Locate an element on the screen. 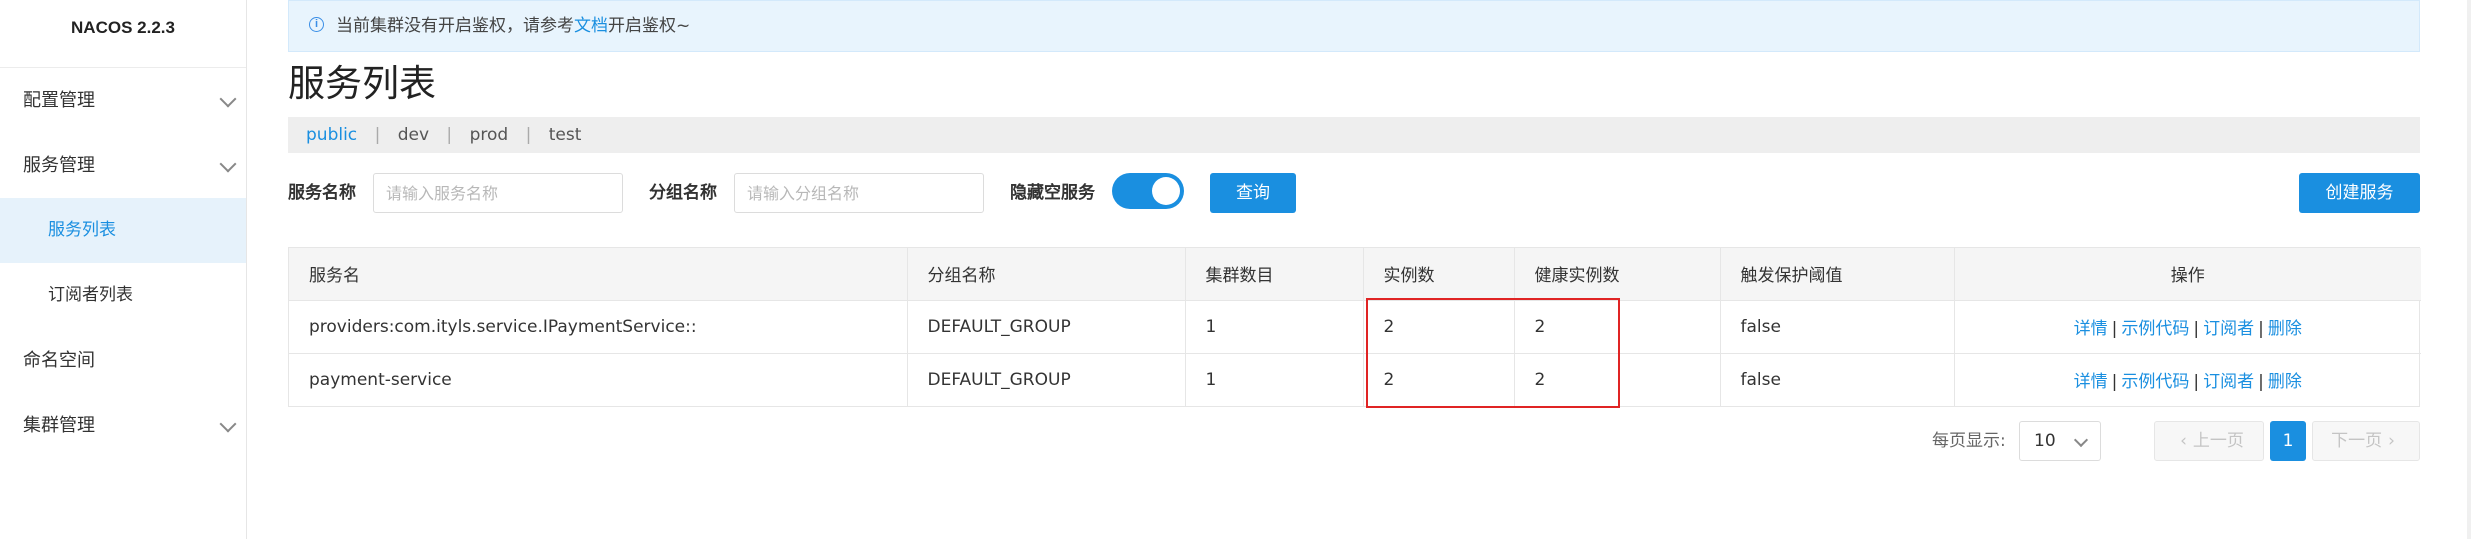 Image resolution: width=2471 pixels, height=539 pixels. namespace-test: test is located at coordinates (565, 135).